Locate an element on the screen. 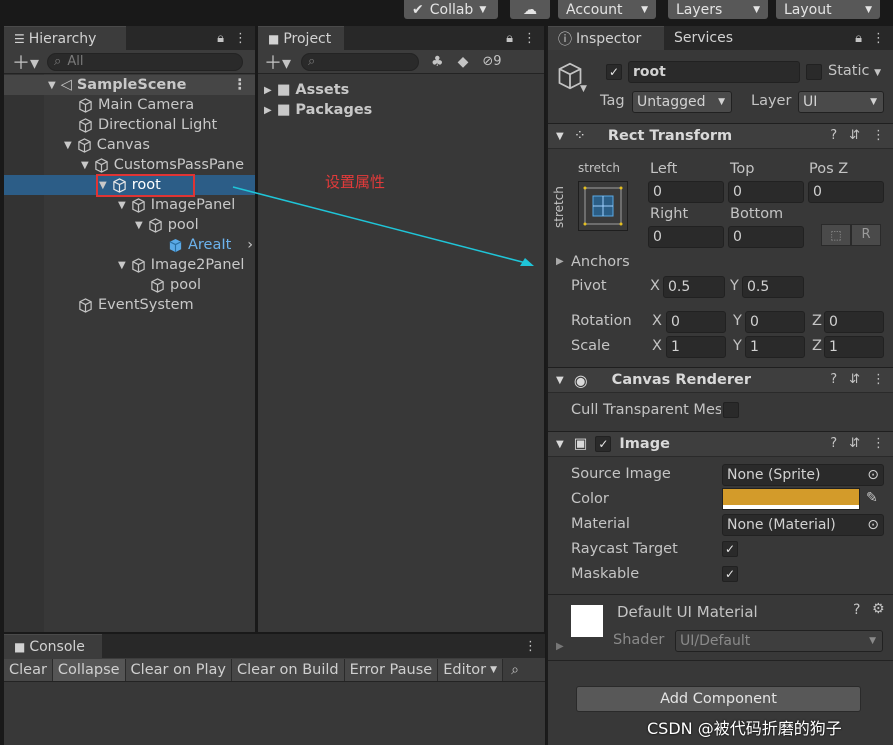 Image resolution: width=893 pixels, height=745 pixels. scale-z-field: 1 is located at coordinates (854, 347).